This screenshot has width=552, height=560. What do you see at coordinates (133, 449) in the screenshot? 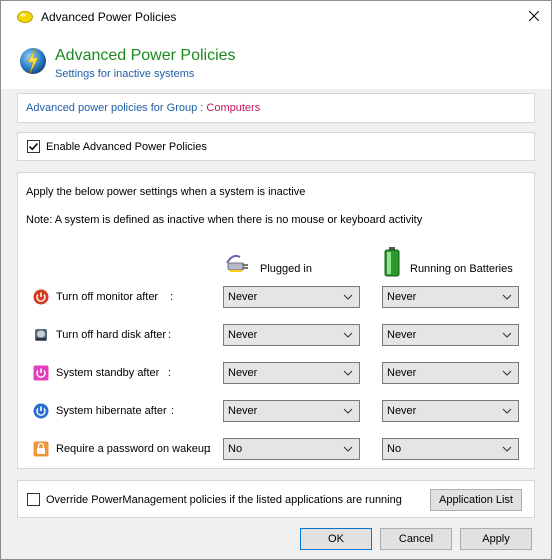
I see `setting-label: Require a password on wakeup` at bounding box center [133, 449].